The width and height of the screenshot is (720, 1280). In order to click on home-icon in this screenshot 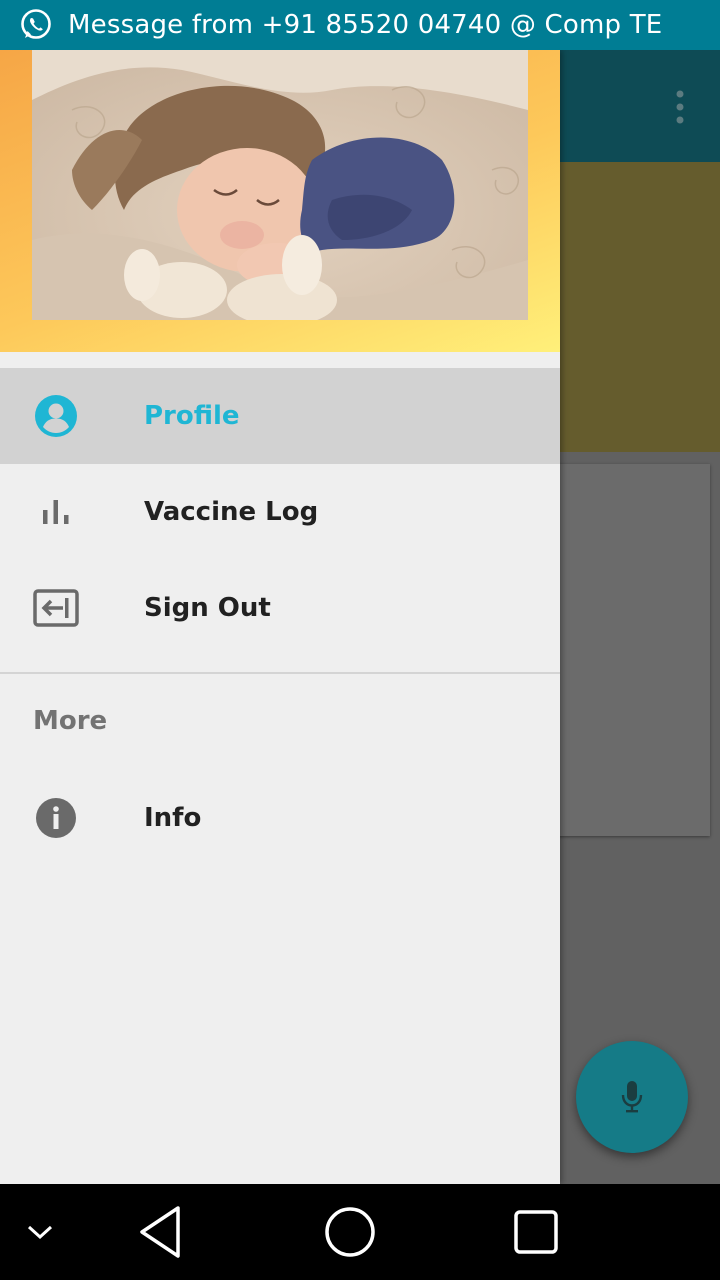, I will do `click(350, 1232)`.